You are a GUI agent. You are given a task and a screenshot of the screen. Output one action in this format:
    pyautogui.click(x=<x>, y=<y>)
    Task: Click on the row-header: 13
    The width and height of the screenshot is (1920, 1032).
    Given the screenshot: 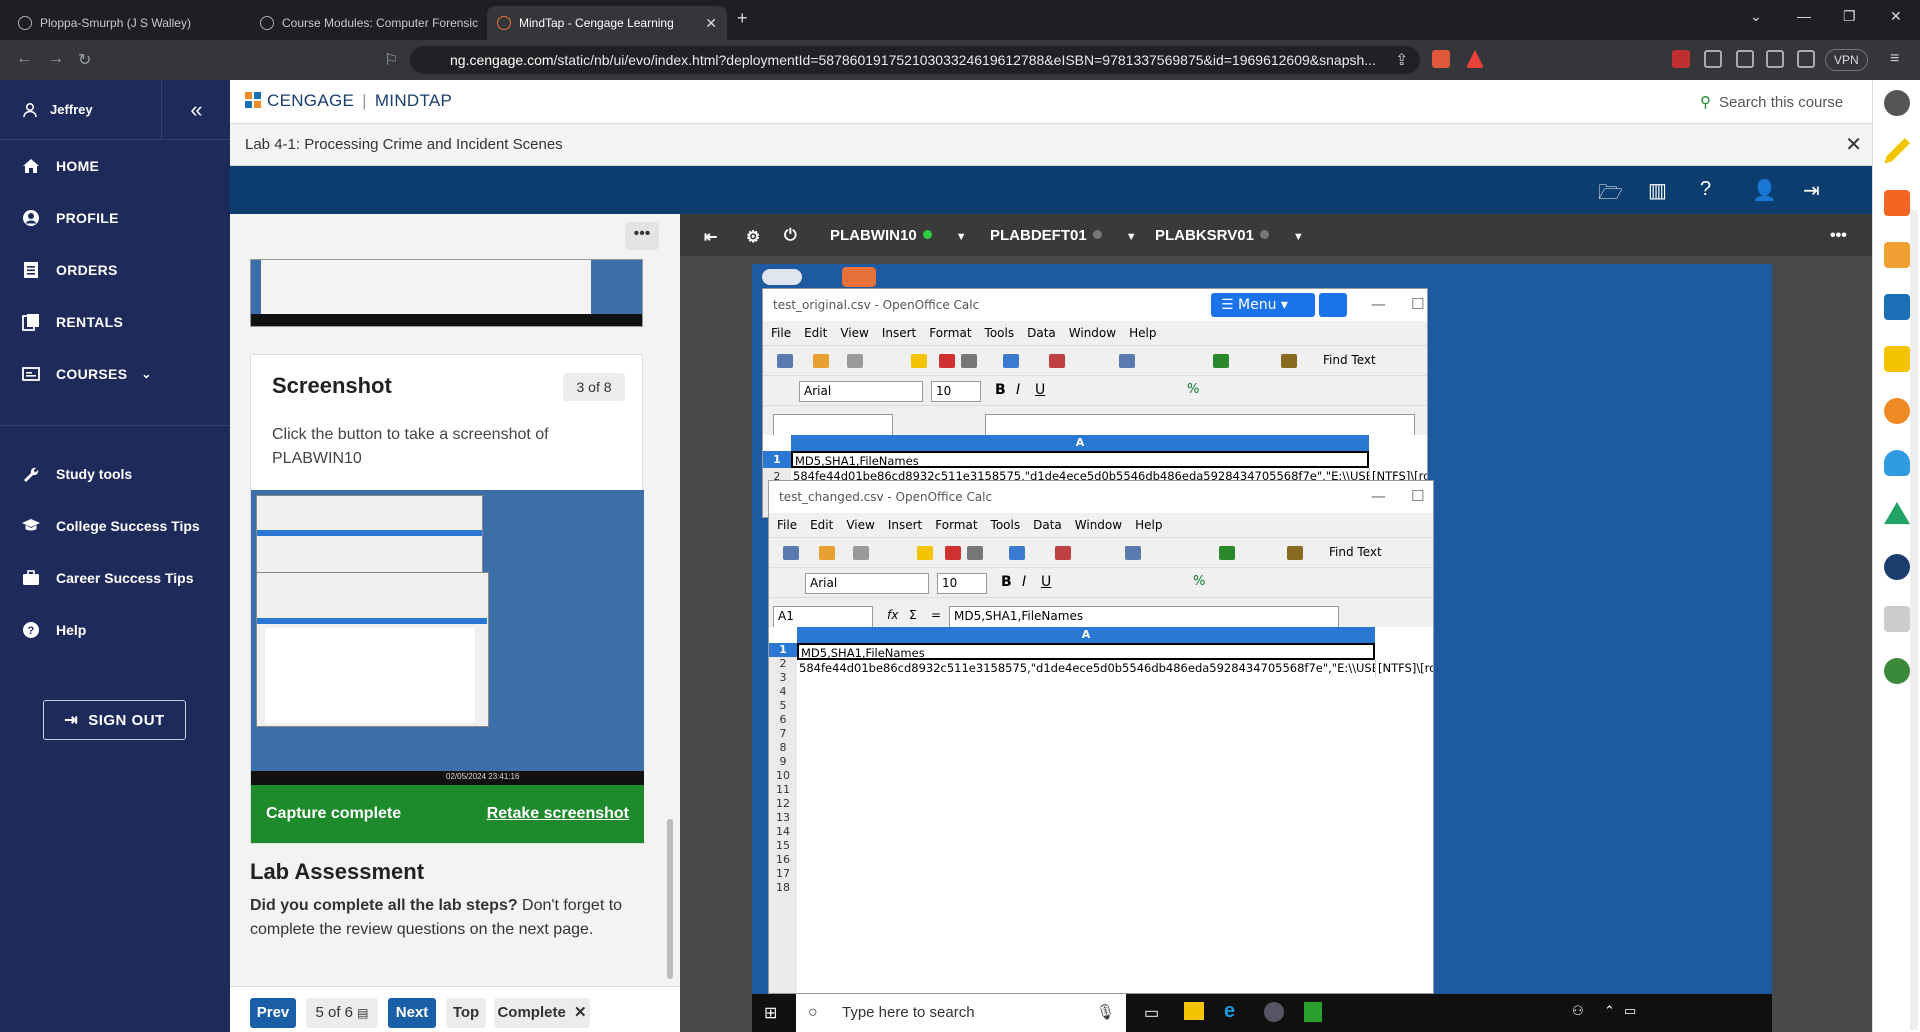 What is the action you would take?
    pyautogui.click(x=783, y=818)
    